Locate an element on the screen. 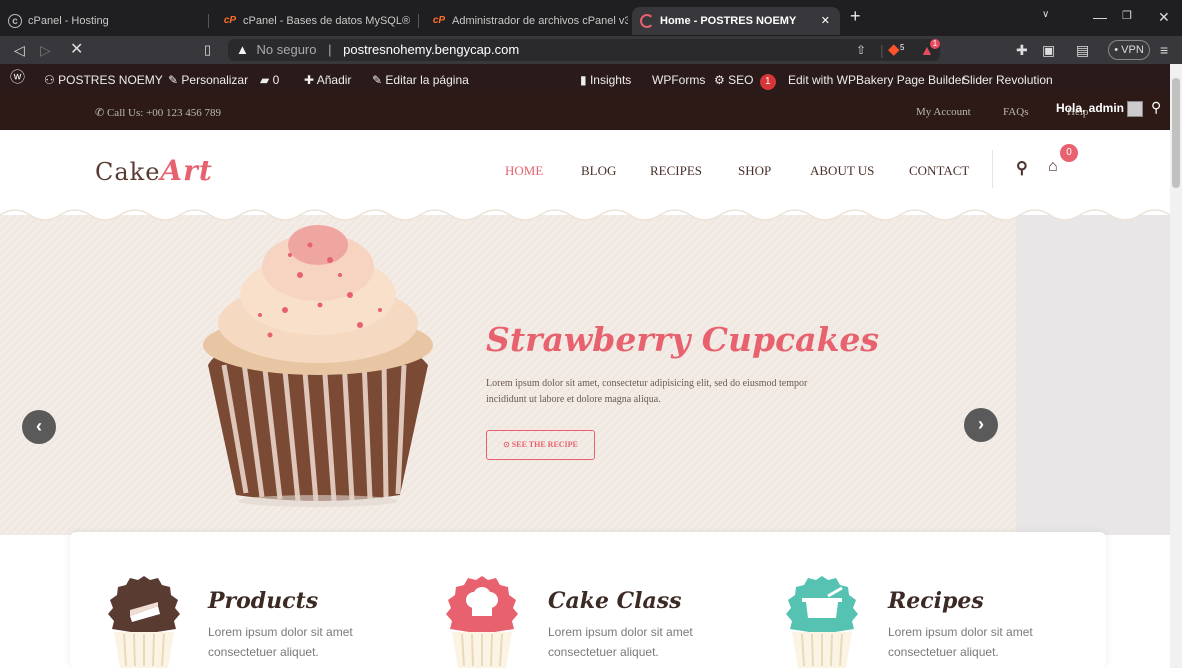 Image resolution: width=1182 pixels, height=668 pixels. wordpress-logo-icon: ⓦ is located at coordinates (17, 78).